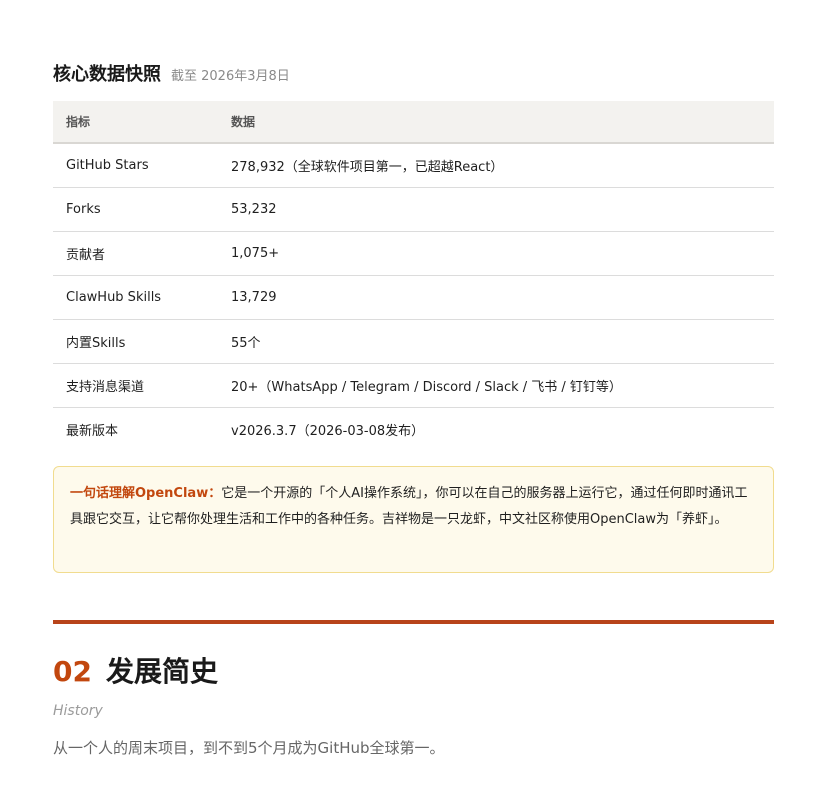 The image size is (820, 796). I want to click on table-row: ClawHub Skills 13,729, so click(413, 297).